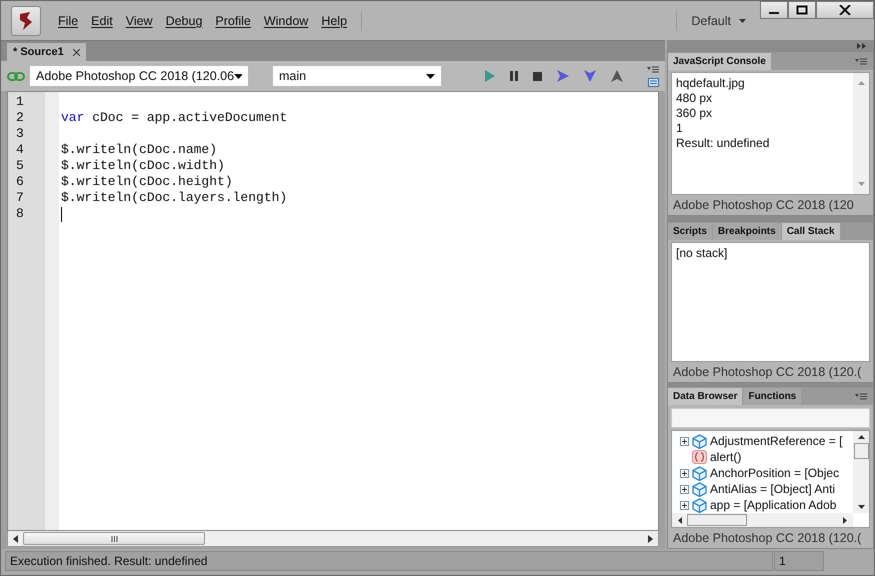 The width and height of the screenshot is (875, 576). I want to click on vertical-scrollbar, so click(861, 472).